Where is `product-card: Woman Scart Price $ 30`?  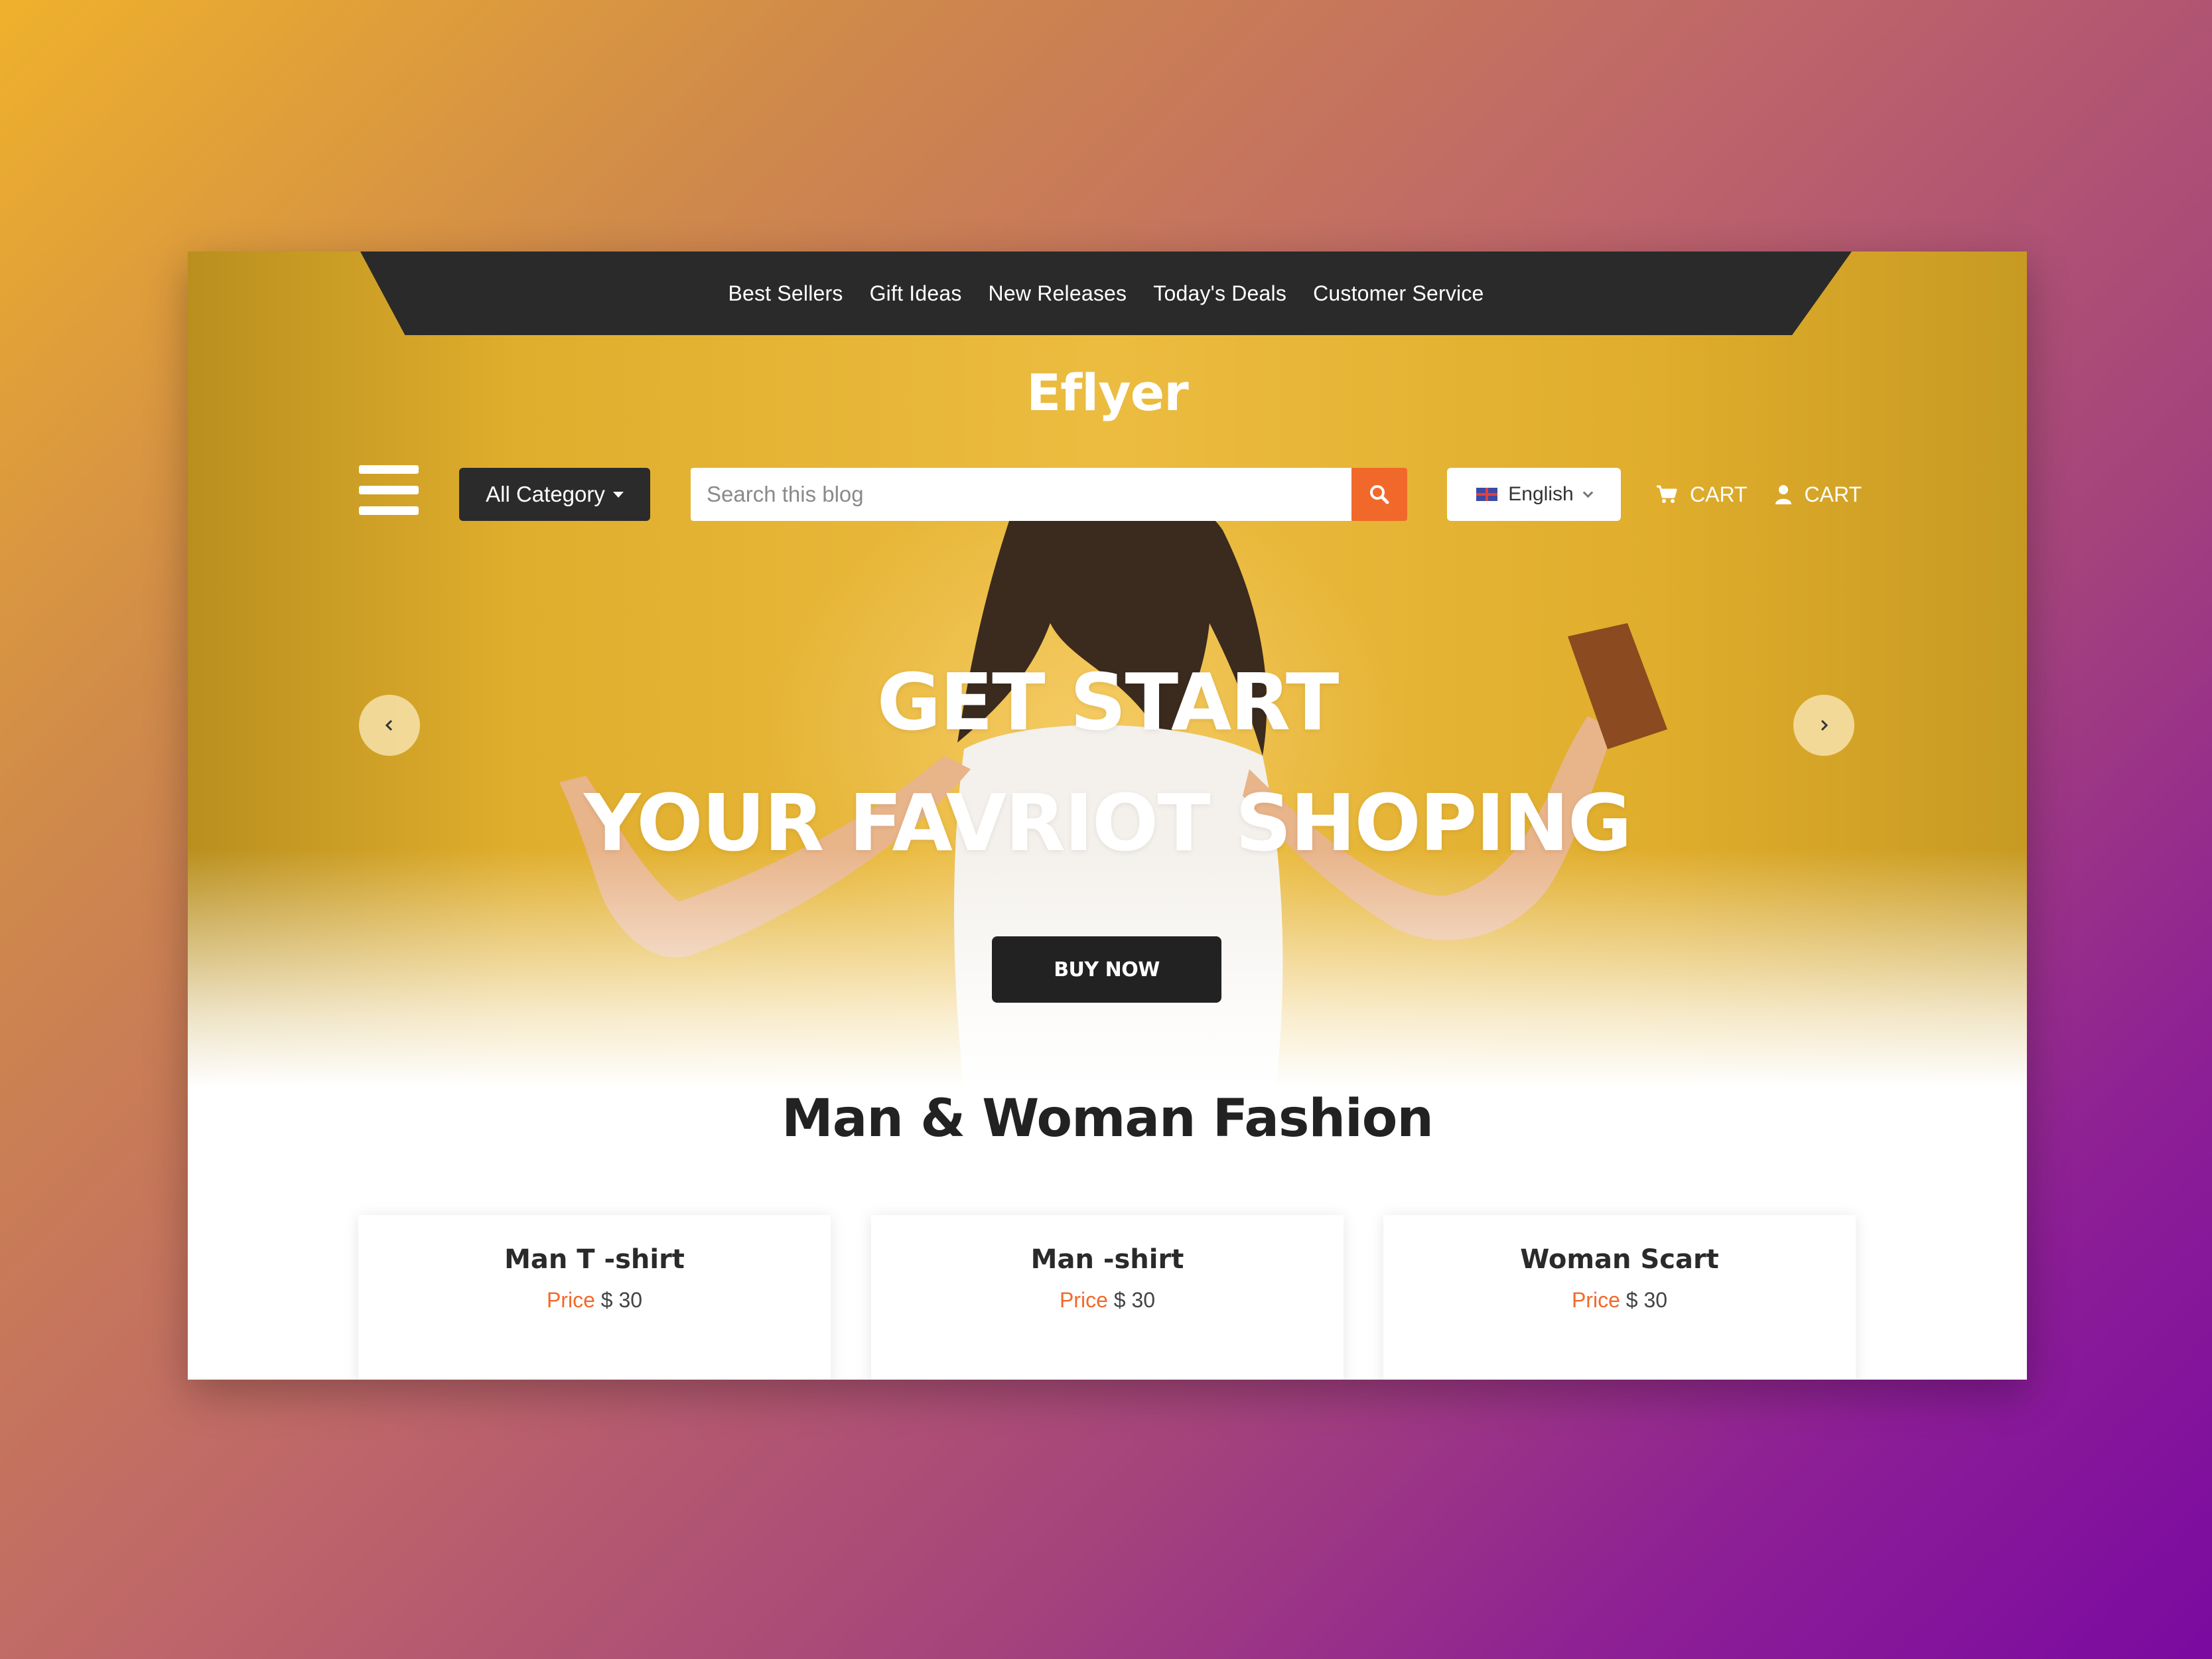 product-card: Woman Scart Price $ 30 is located at coordinates (1619, 1297).